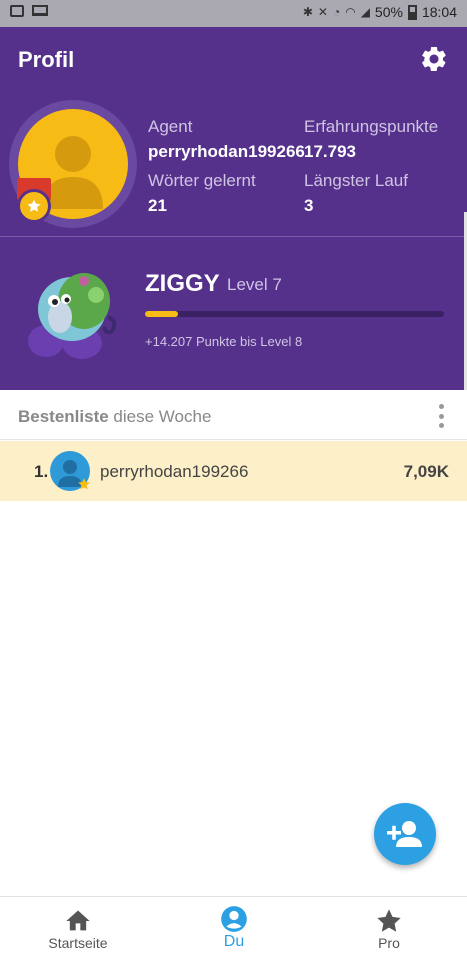 This screenshot has height=960, width=467. What do you see at coordinates (294, 314) in the screenshot?
I see `level-progress-bar` at bounding box center [294, 314].